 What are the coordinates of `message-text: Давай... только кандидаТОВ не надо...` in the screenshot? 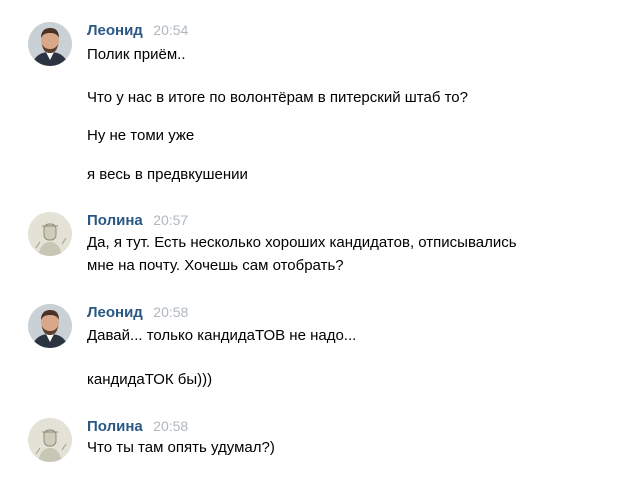 It's located at (222, 335).